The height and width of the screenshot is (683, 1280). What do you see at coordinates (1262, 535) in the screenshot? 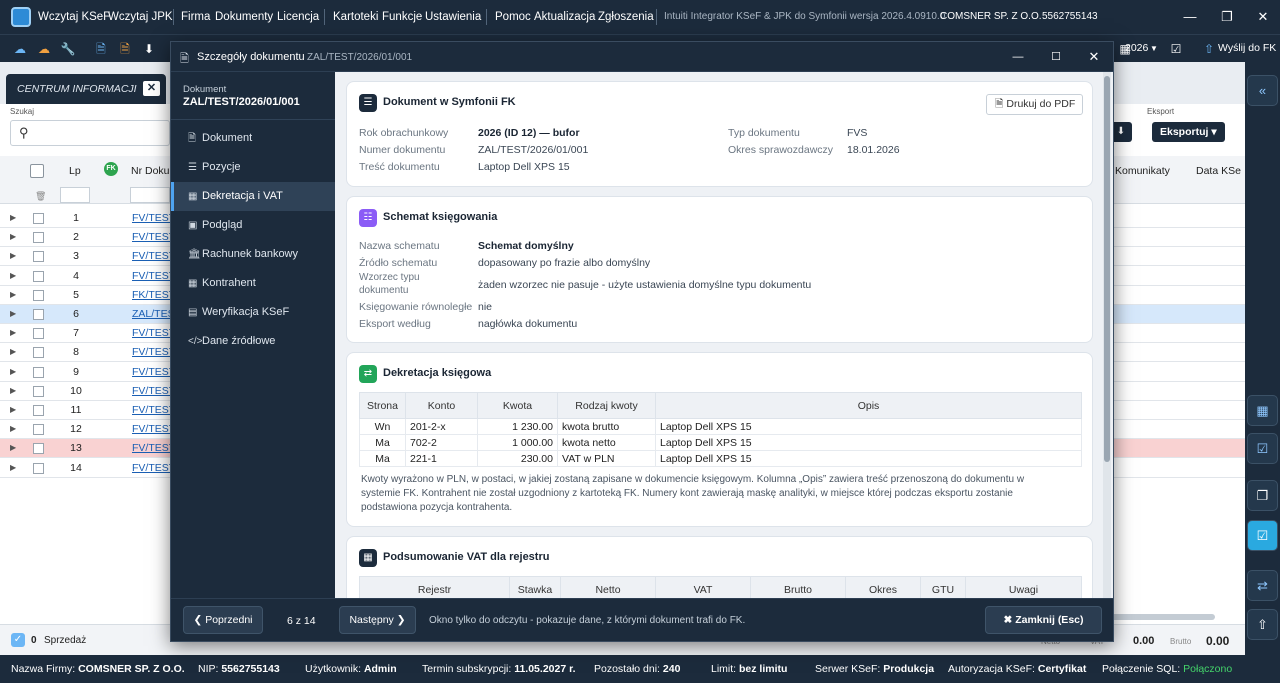
I see `checklist-icon: ☑` at bounding box center [1262, 535].